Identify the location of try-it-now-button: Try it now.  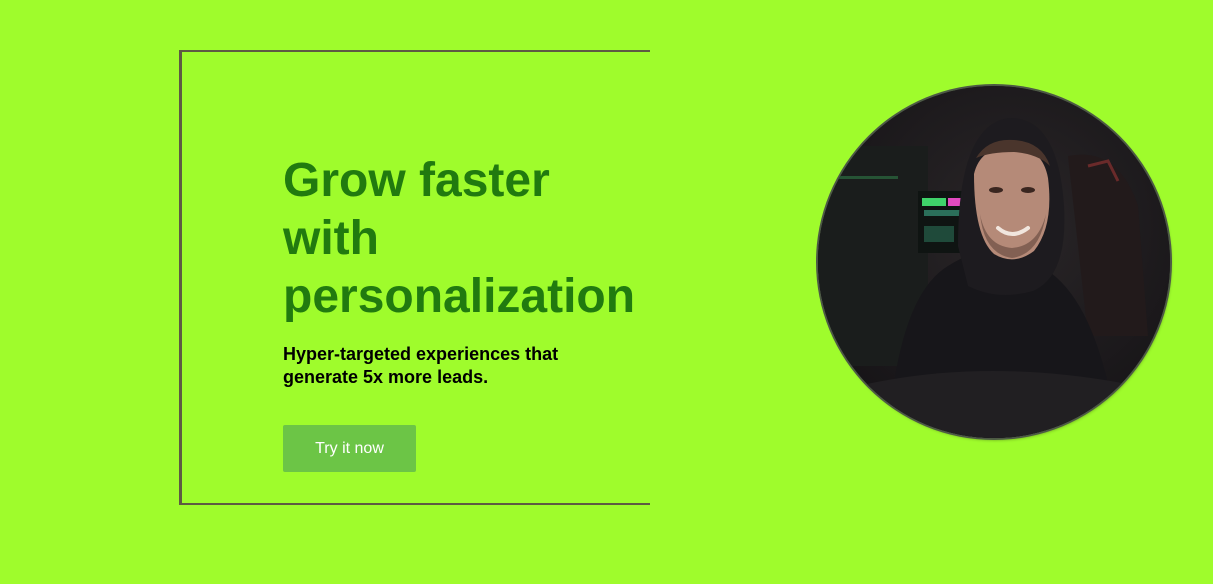
(349, 448).